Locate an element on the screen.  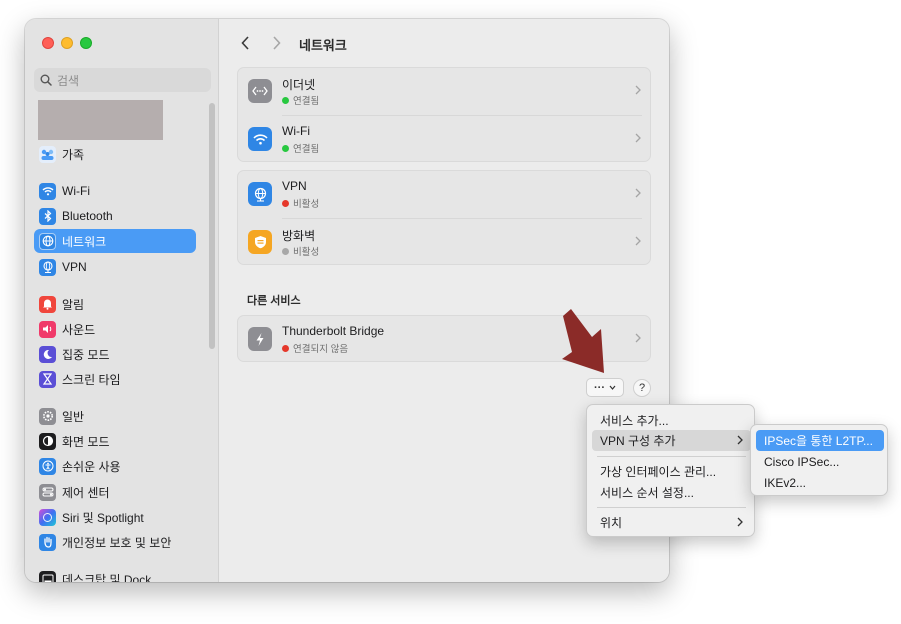
menu-item-location: 위치 is located at coordinates (671, 522).